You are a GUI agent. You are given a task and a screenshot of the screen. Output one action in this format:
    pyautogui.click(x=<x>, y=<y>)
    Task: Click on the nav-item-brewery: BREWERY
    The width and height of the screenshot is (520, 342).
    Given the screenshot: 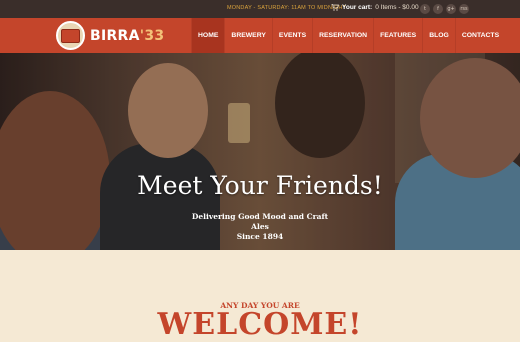 What is the action you would take?
    pyautogui.click(x=248, y=35)
    